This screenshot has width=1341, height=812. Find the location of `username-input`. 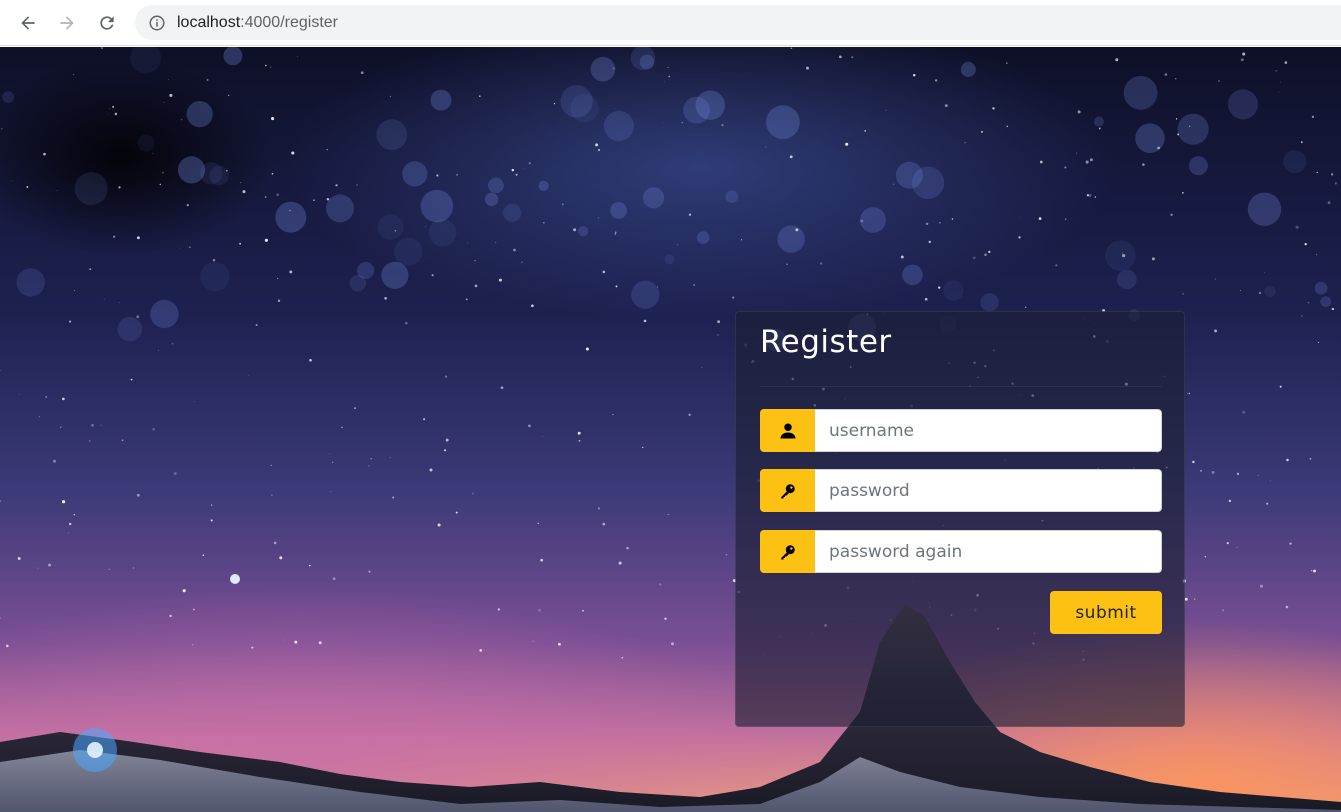

username-input is located at coordinates (988, 430).